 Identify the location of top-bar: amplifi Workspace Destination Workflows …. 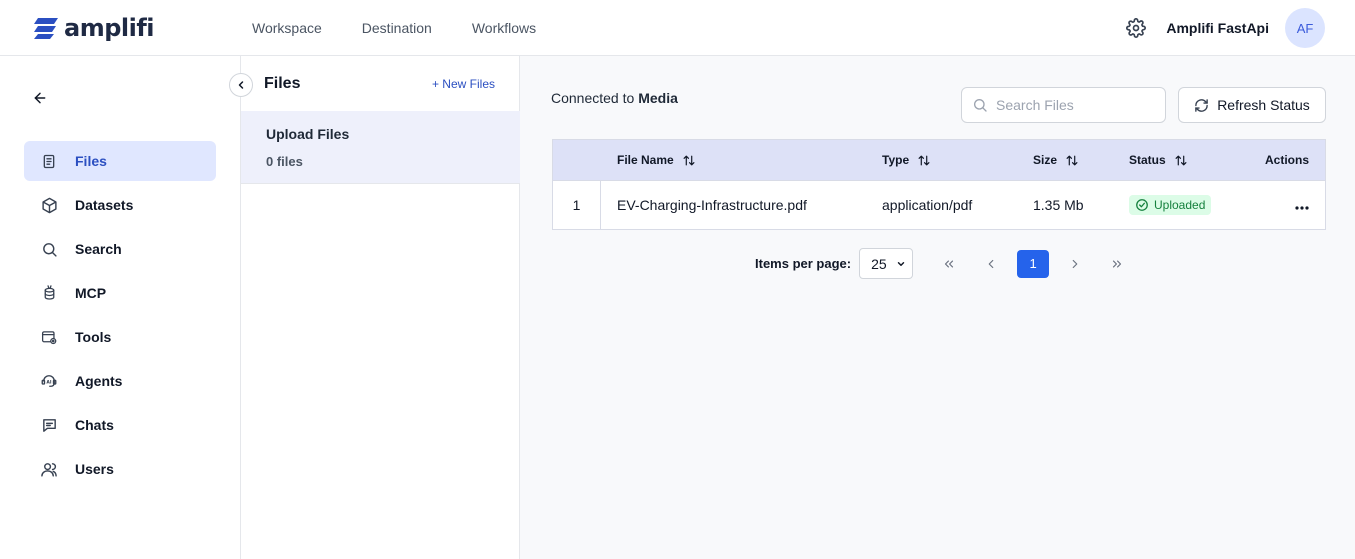
(677, 28).